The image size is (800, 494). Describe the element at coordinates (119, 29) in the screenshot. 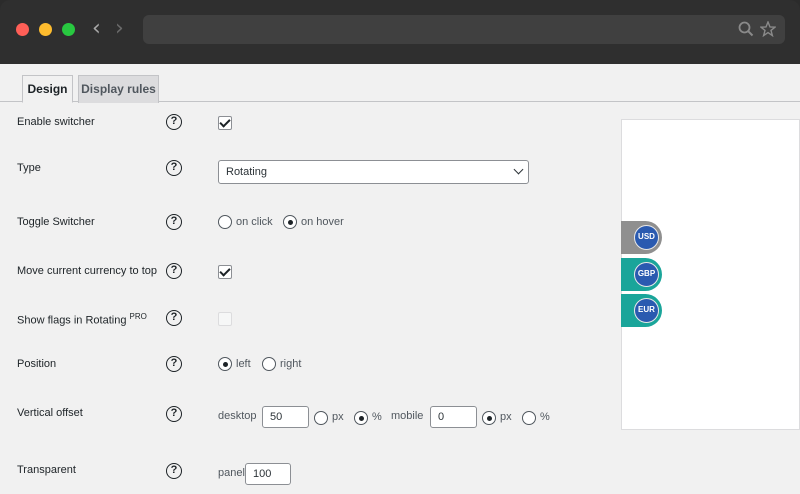

I see `chevron-right-icon: ›` at that location.